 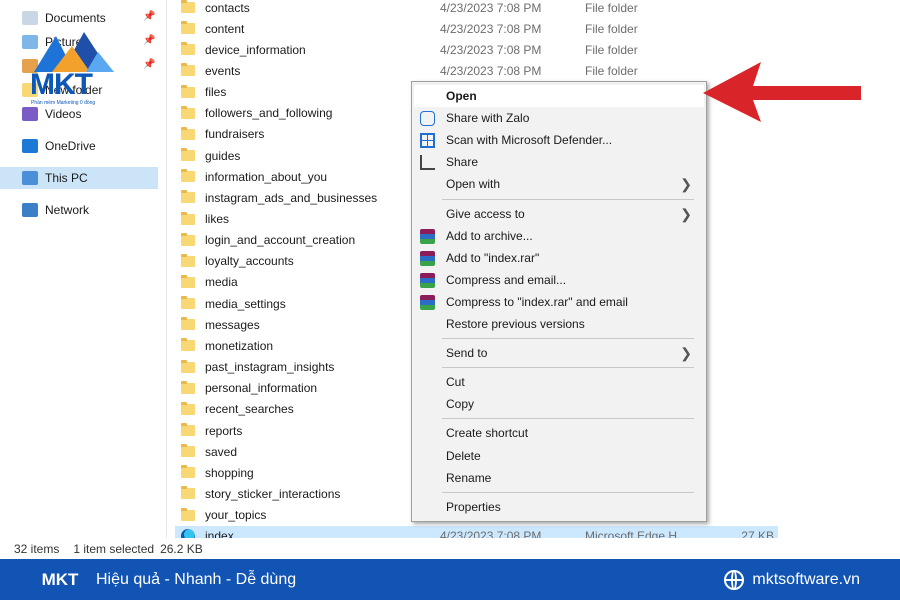 I want to click on menu-item-share-with-zalo: Share with Zalo, so click(x=559, y=118).